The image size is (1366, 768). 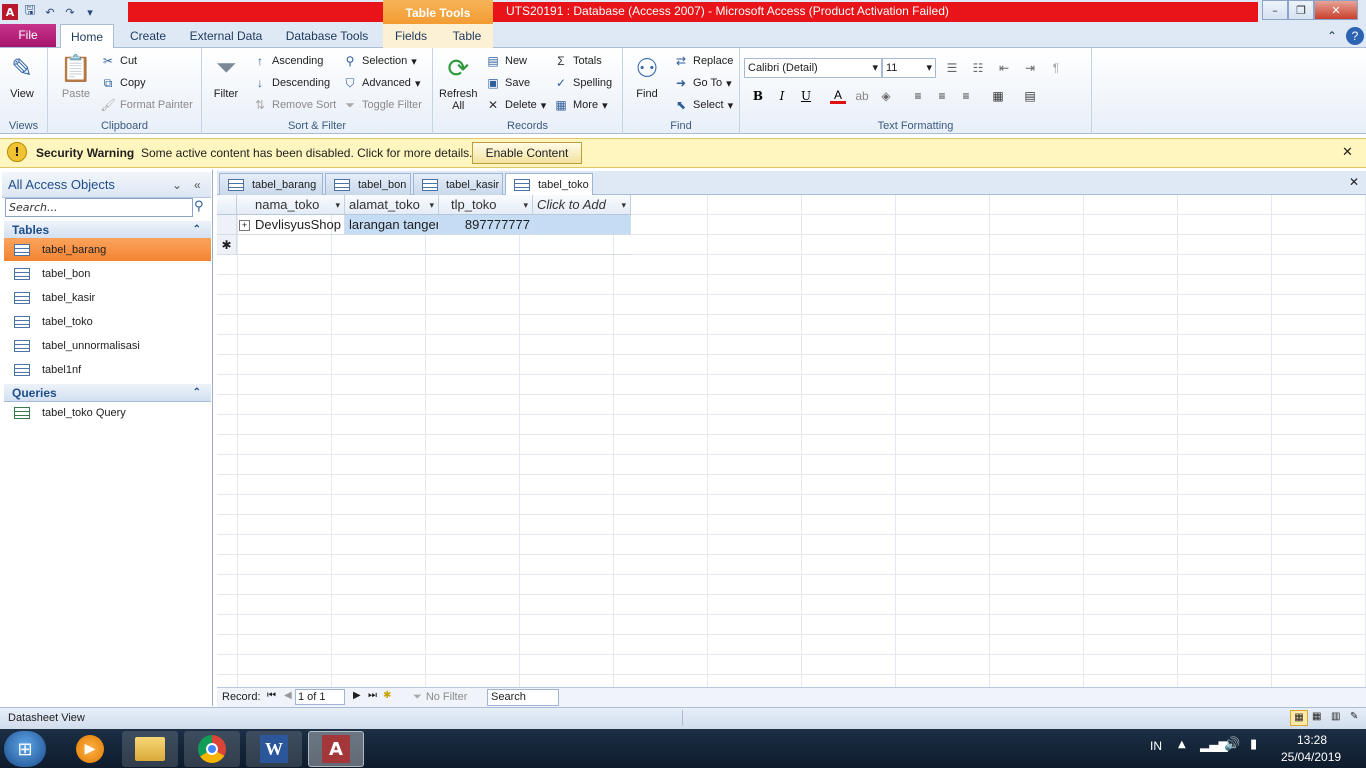 I want to click on totals-button: Σ Totals, so click(x=577, y=61).